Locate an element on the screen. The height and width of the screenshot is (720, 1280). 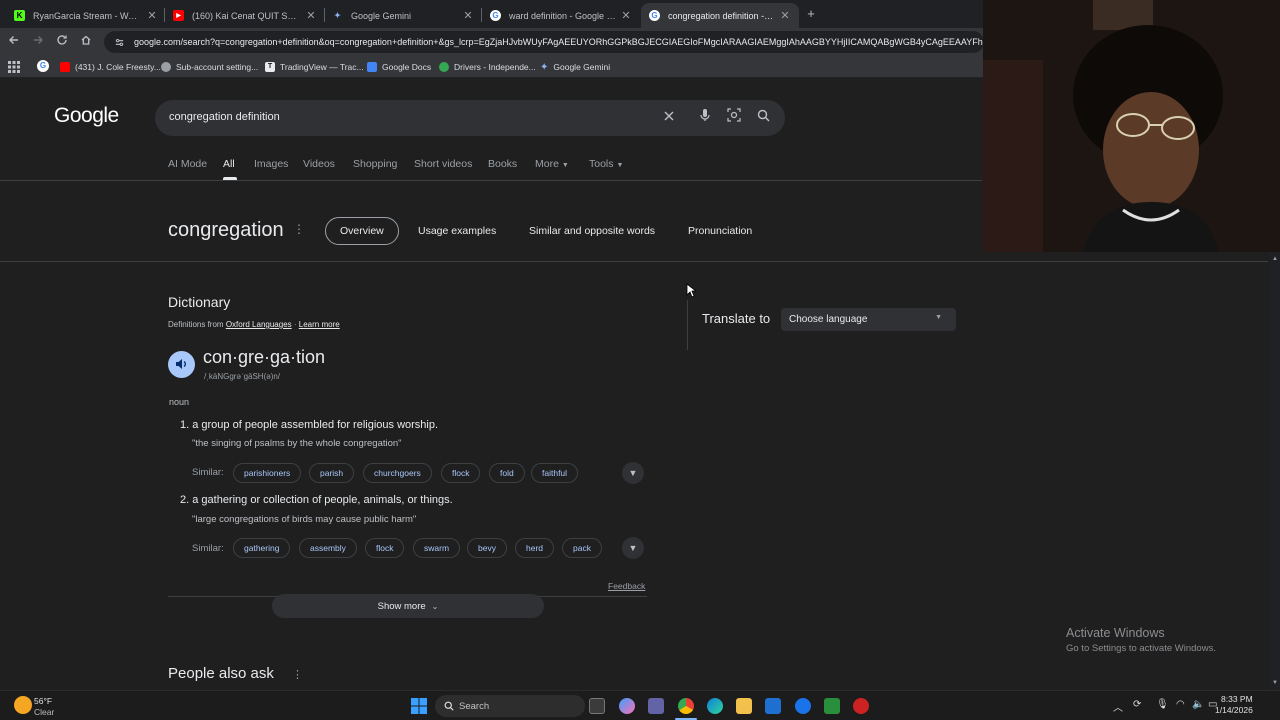
feedback-link: Feedback is located at coordinates (626, 586).